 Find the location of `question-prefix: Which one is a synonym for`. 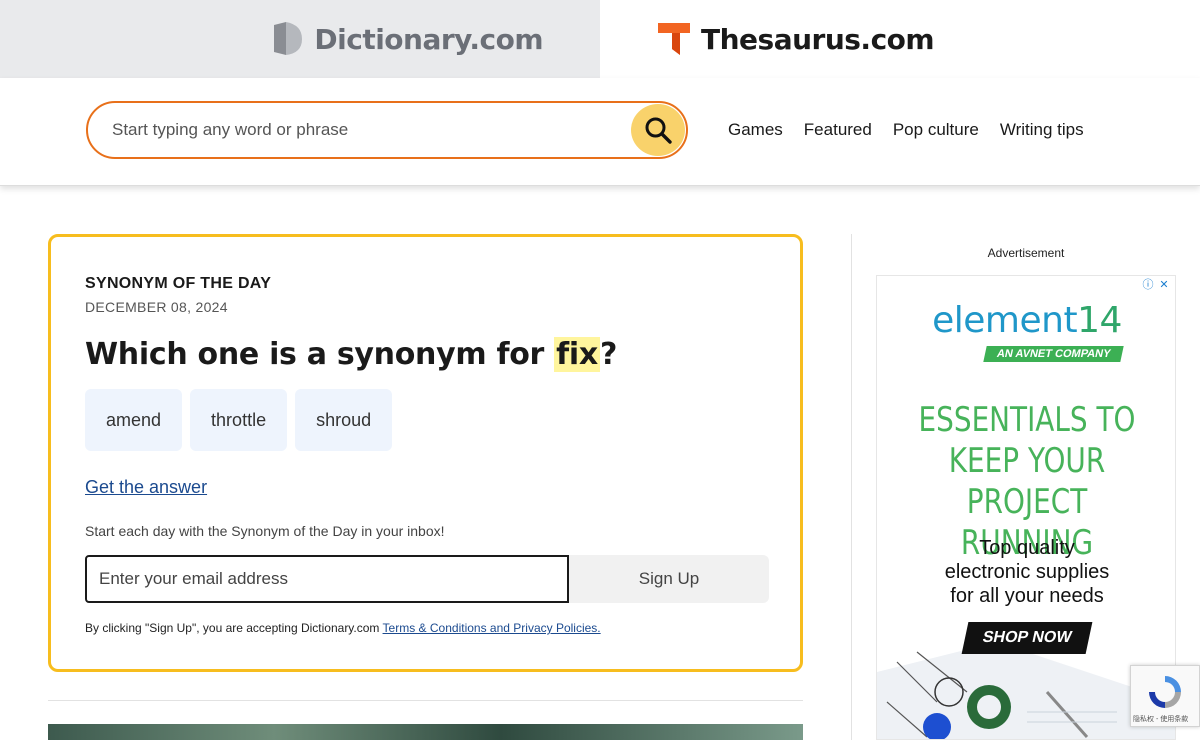

question-prefix: Which one is a synonym for is located at coordinates (315, 354).